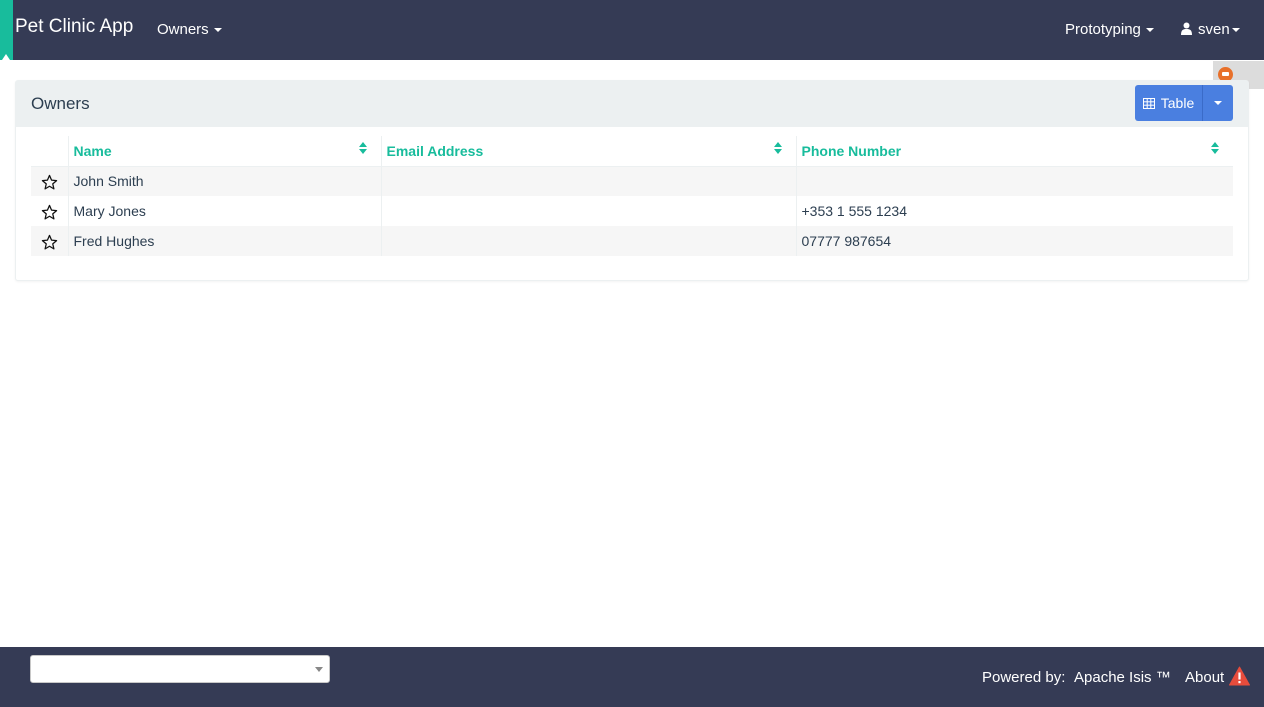  I want to click on view-dropdown-toggle, so click(1217, 103).